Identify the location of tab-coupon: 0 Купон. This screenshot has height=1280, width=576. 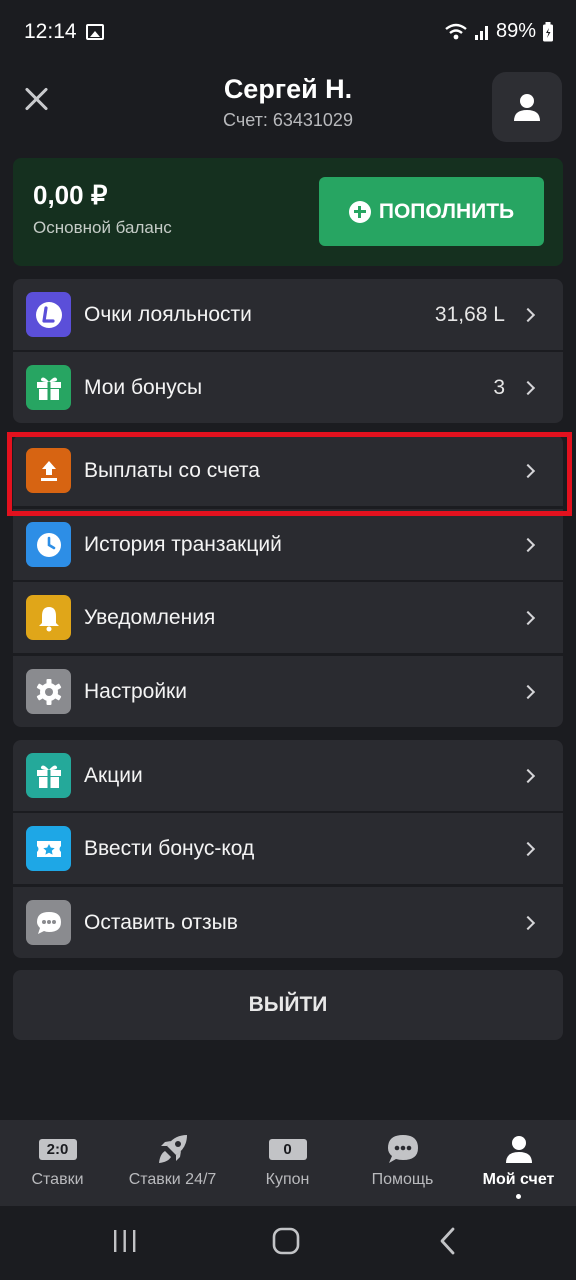
(287, 1163).